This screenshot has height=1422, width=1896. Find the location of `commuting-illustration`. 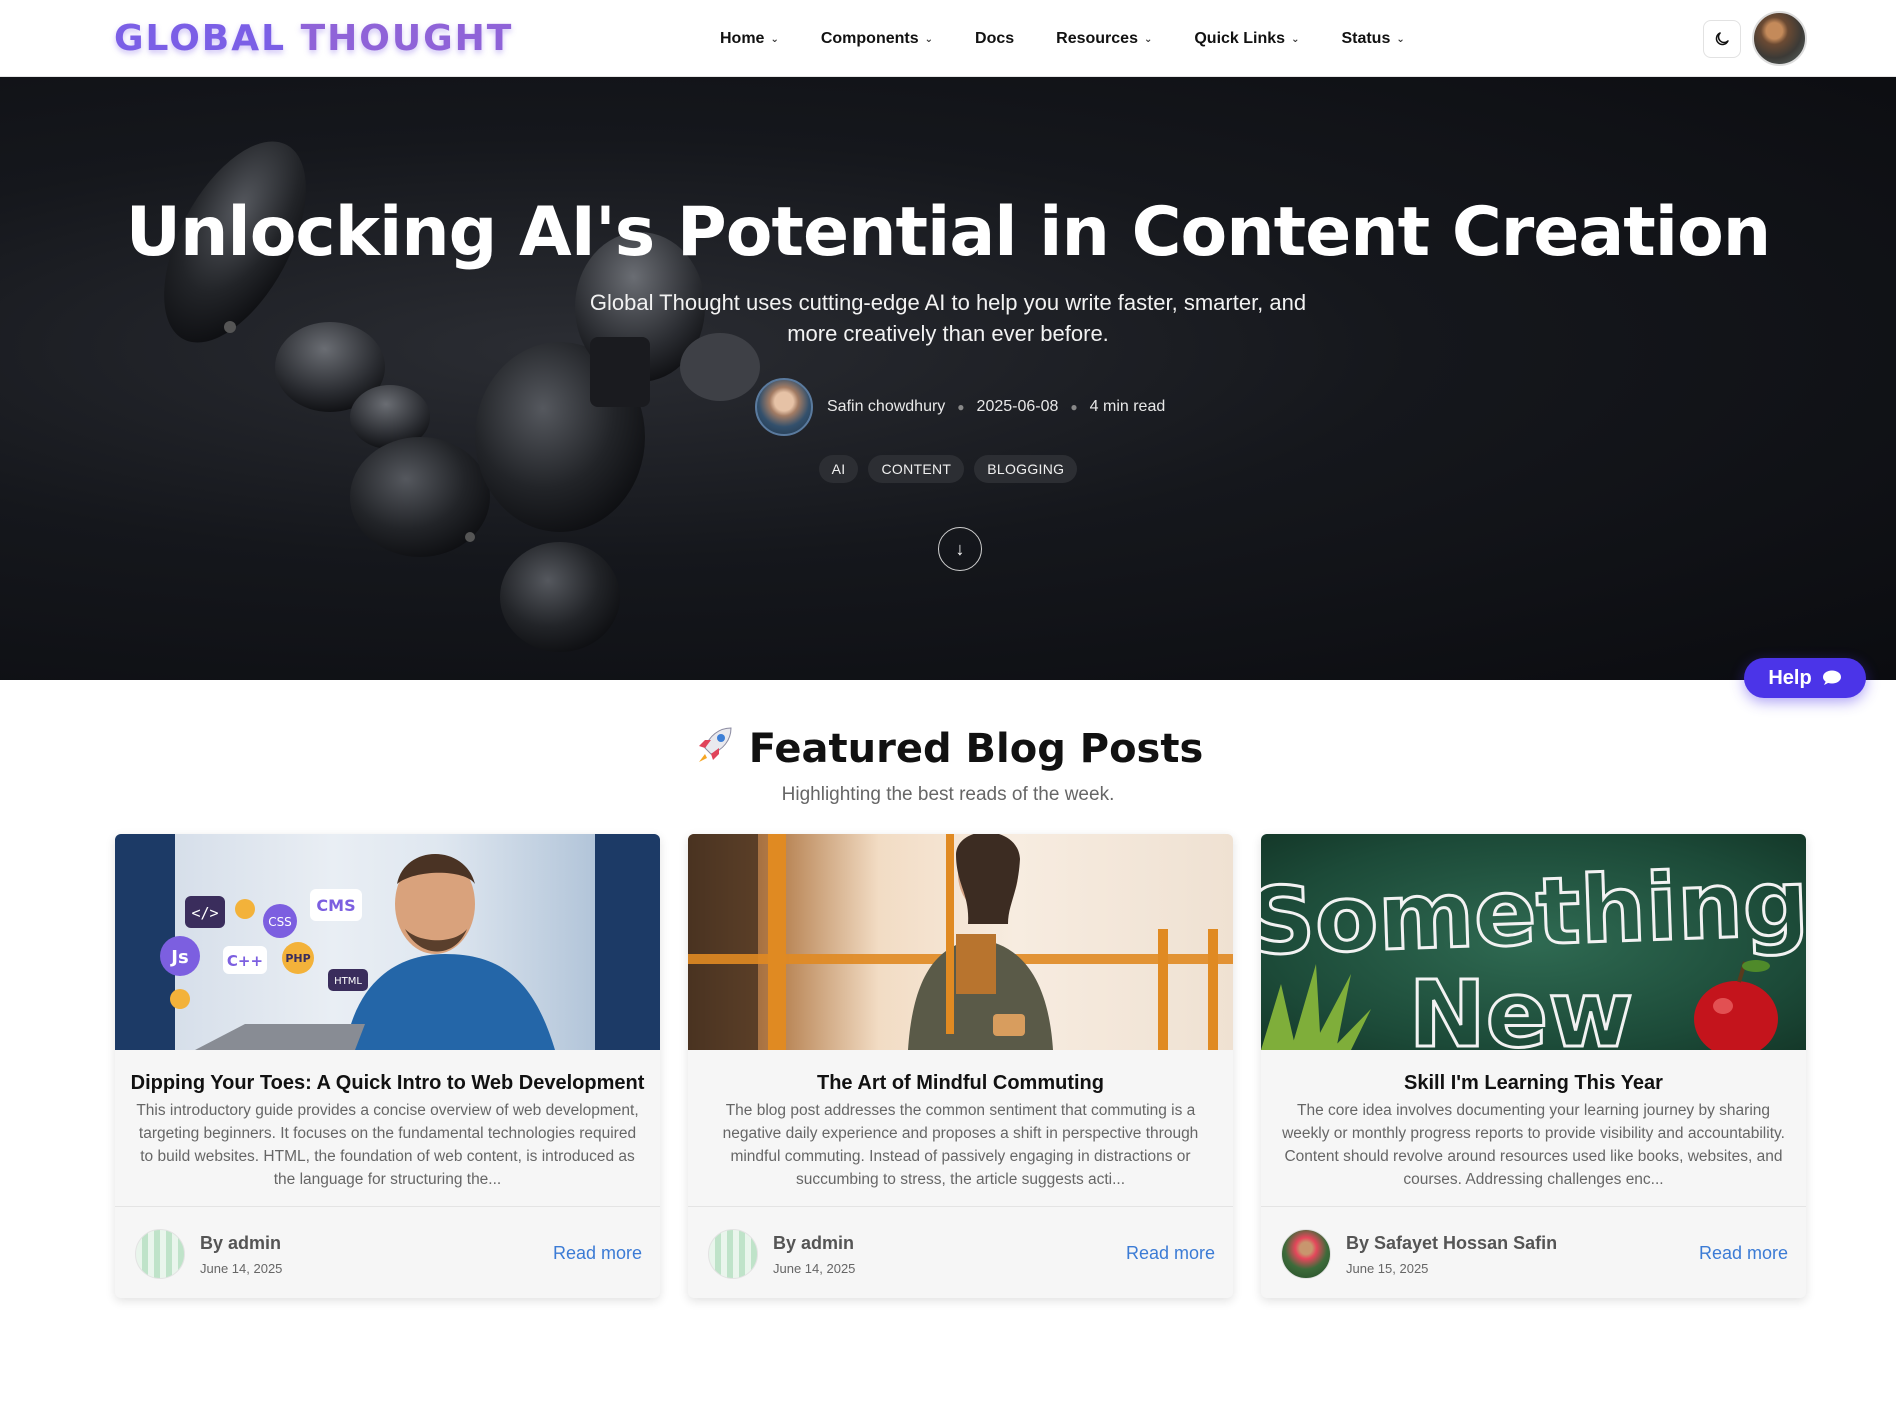

commuting-illustration is located at coordinates (960, 942).